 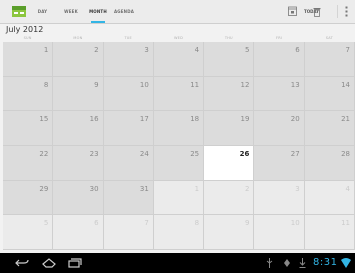 What do you see at coordinates (44, 188) in the screenshot?
I see `day-number: 29` at bounding box center [44, 188].